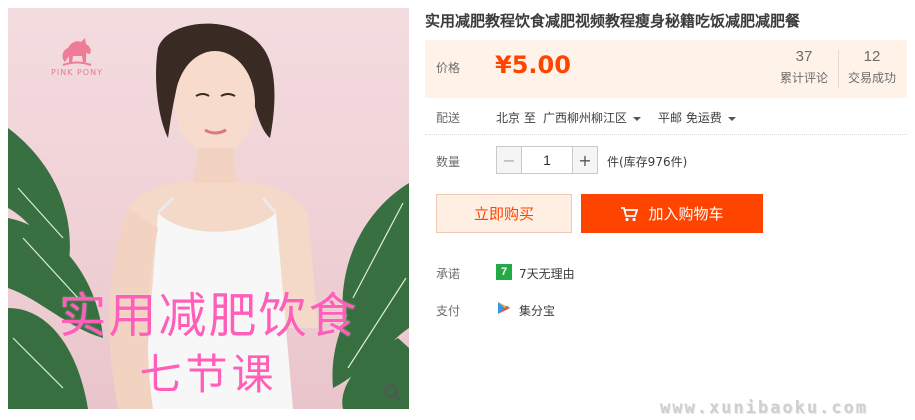 This screenshot has height=420, width=915. I want to click on shipping-method: 平邮 免运费, so click(690, 118).